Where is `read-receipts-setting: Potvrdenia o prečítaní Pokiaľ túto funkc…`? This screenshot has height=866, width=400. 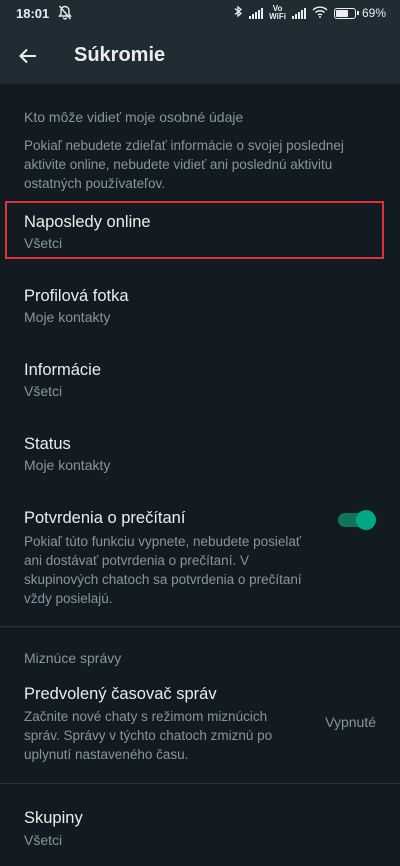
read-receipts-setting: Potvrdenia o prečítaní Pokiaľ túto funkc… is located at coordinates (200, 551).